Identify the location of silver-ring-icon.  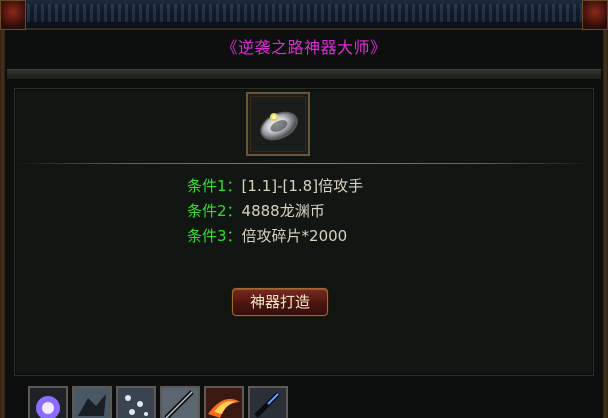
(279, 126).